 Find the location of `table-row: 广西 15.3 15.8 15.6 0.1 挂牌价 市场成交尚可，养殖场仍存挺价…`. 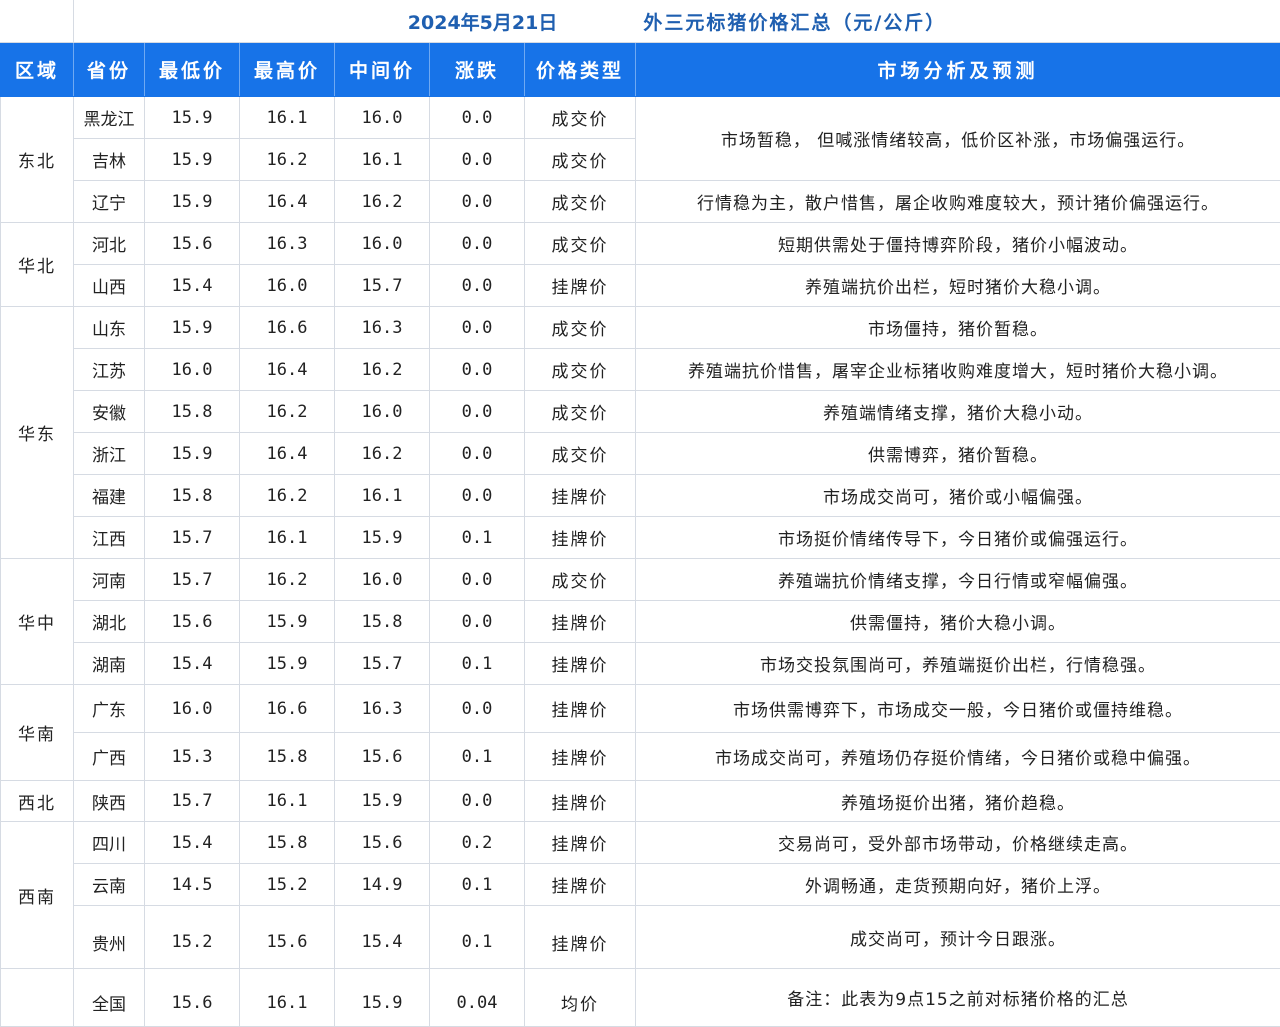

table-row: 广西 15.3 15.8 15.6 0.1 挂牌价 市场成交尚可，养殖场仍存挺价… is located at coordinates (640, 757).